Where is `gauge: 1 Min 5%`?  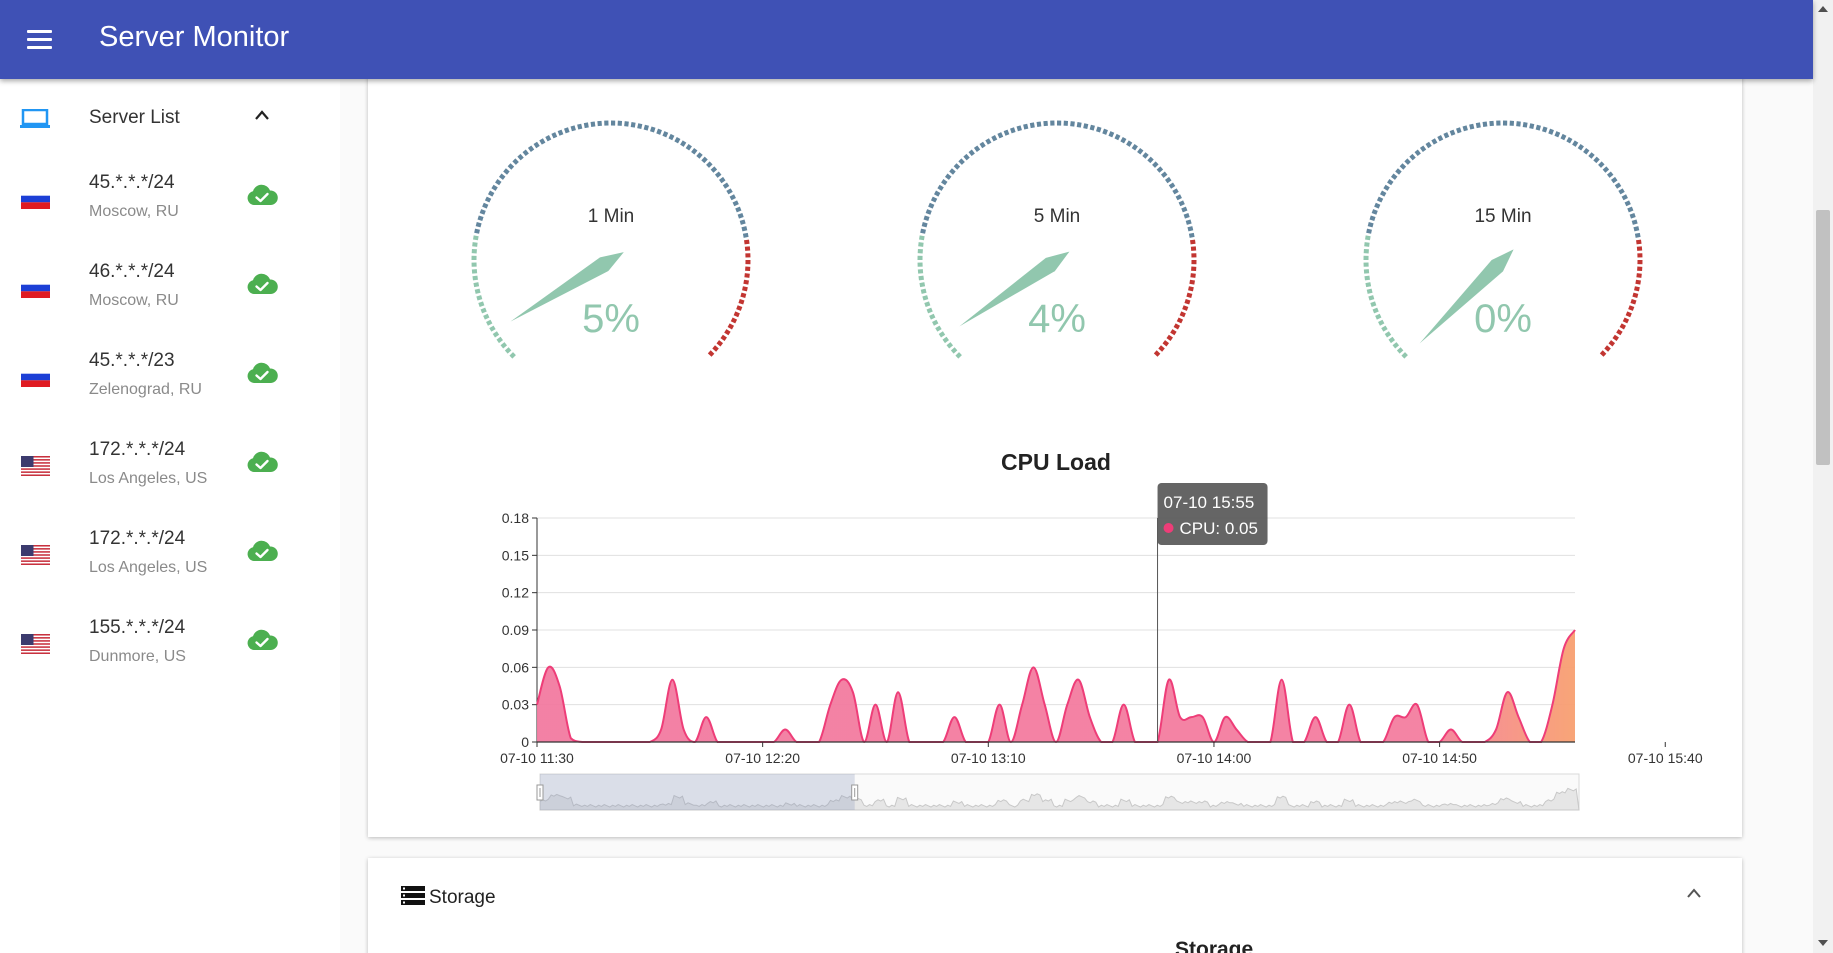
gauge: 1 Min 5% is located at coordinates (611, 239).